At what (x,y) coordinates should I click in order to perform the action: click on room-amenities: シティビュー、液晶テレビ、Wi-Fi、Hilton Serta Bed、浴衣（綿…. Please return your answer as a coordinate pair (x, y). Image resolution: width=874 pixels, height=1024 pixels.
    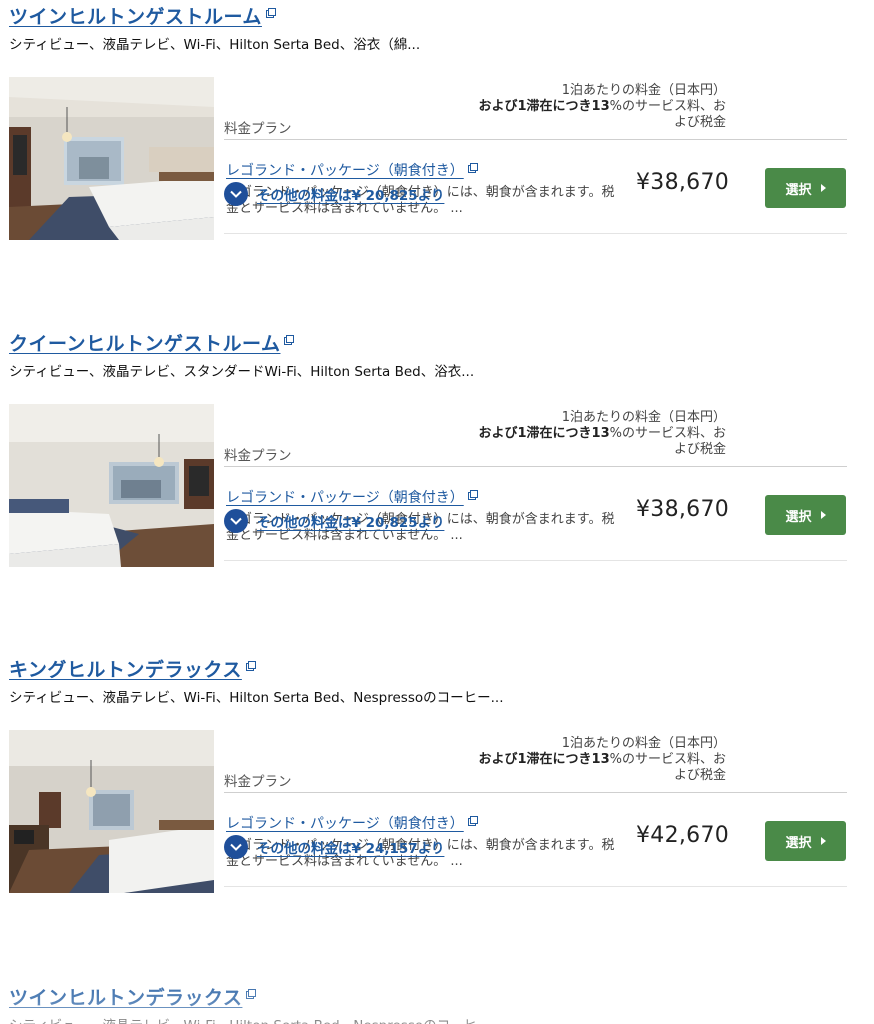
    Looking at the image, I should click on (215, 45).